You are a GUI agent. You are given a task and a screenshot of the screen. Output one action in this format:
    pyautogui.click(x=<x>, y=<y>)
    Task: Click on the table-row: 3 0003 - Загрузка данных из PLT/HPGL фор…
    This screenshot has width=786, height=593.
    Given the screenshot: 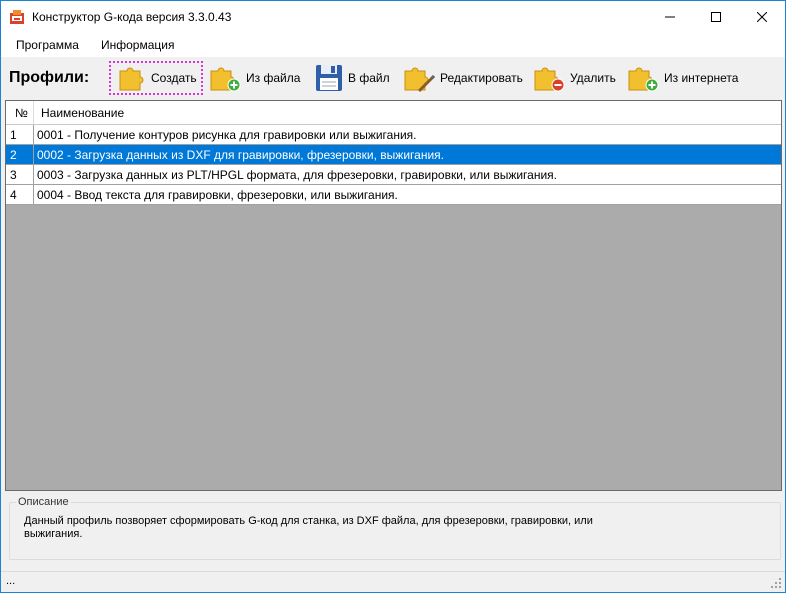 What is the action you would take?
    pyautogui.click(x=393, y=175)
    